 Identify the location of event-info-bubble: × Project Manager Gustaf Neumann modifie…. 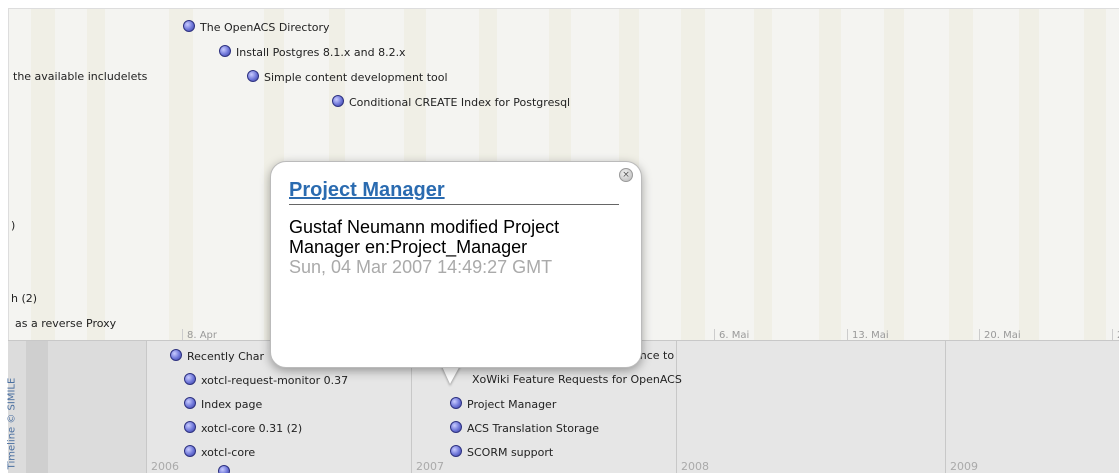
(456, 264).